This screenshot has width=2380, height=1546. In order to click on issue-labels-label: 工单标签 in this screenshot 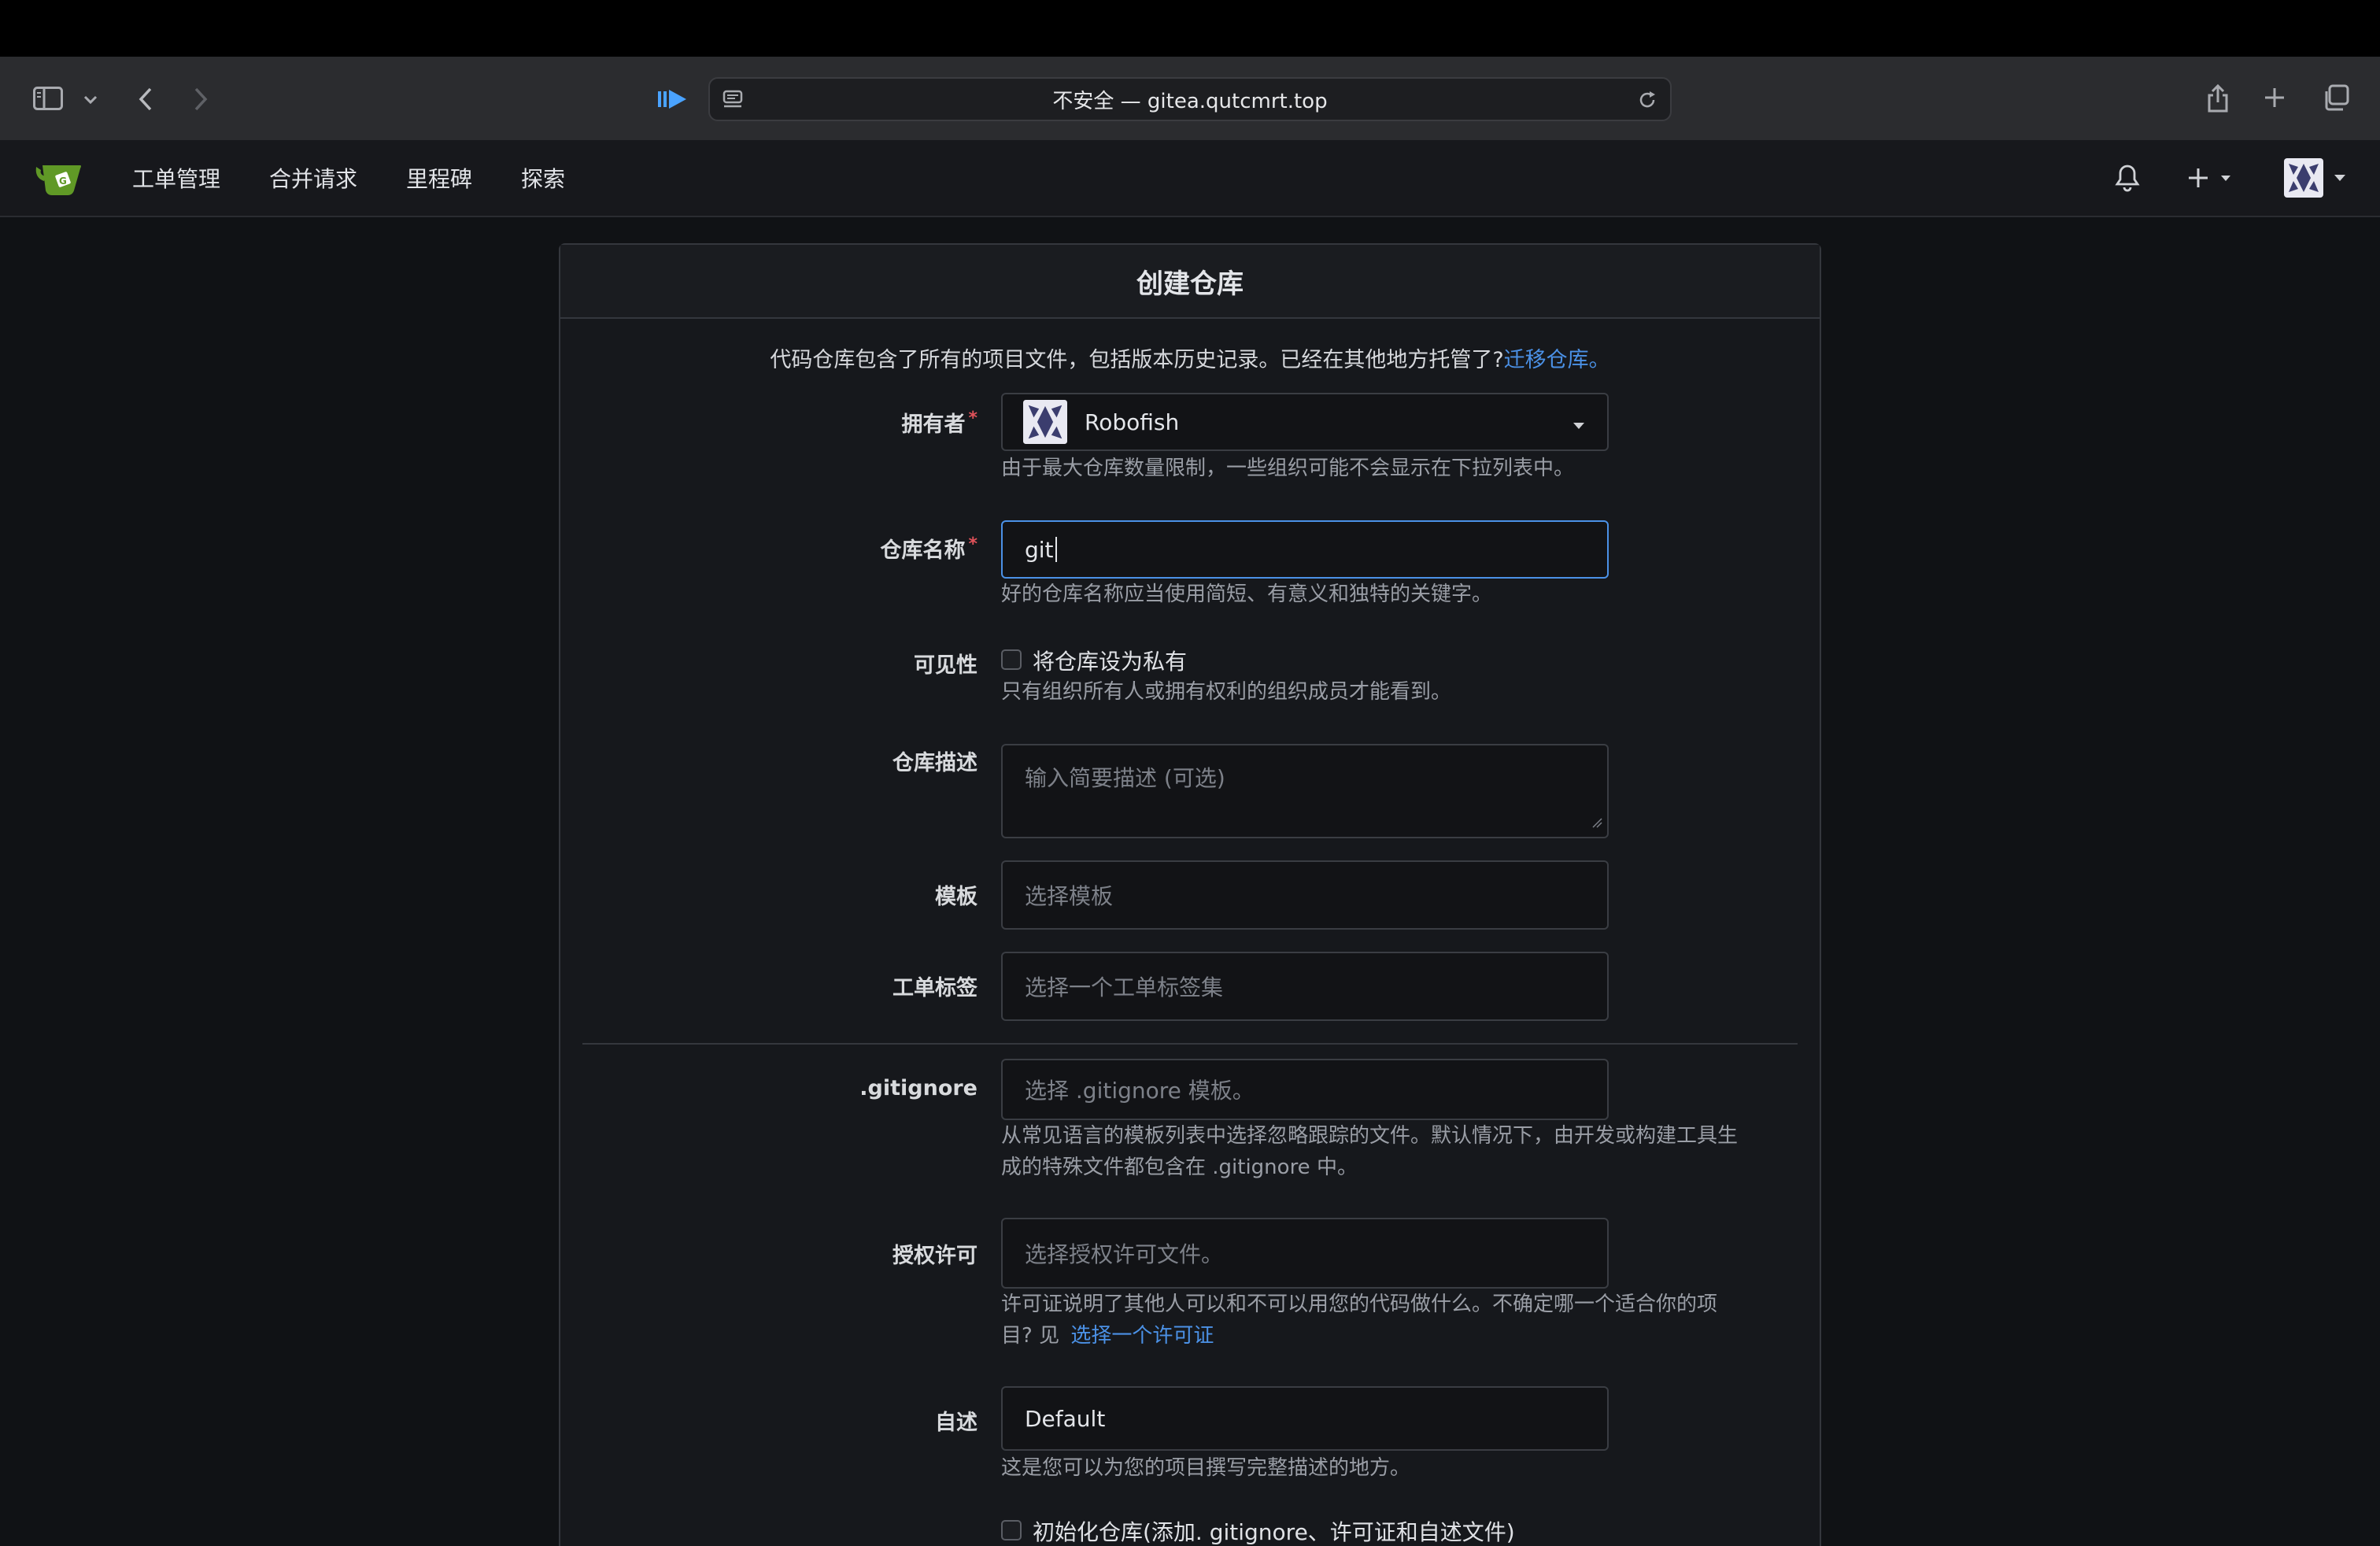, I will do `click(935, 988)`.